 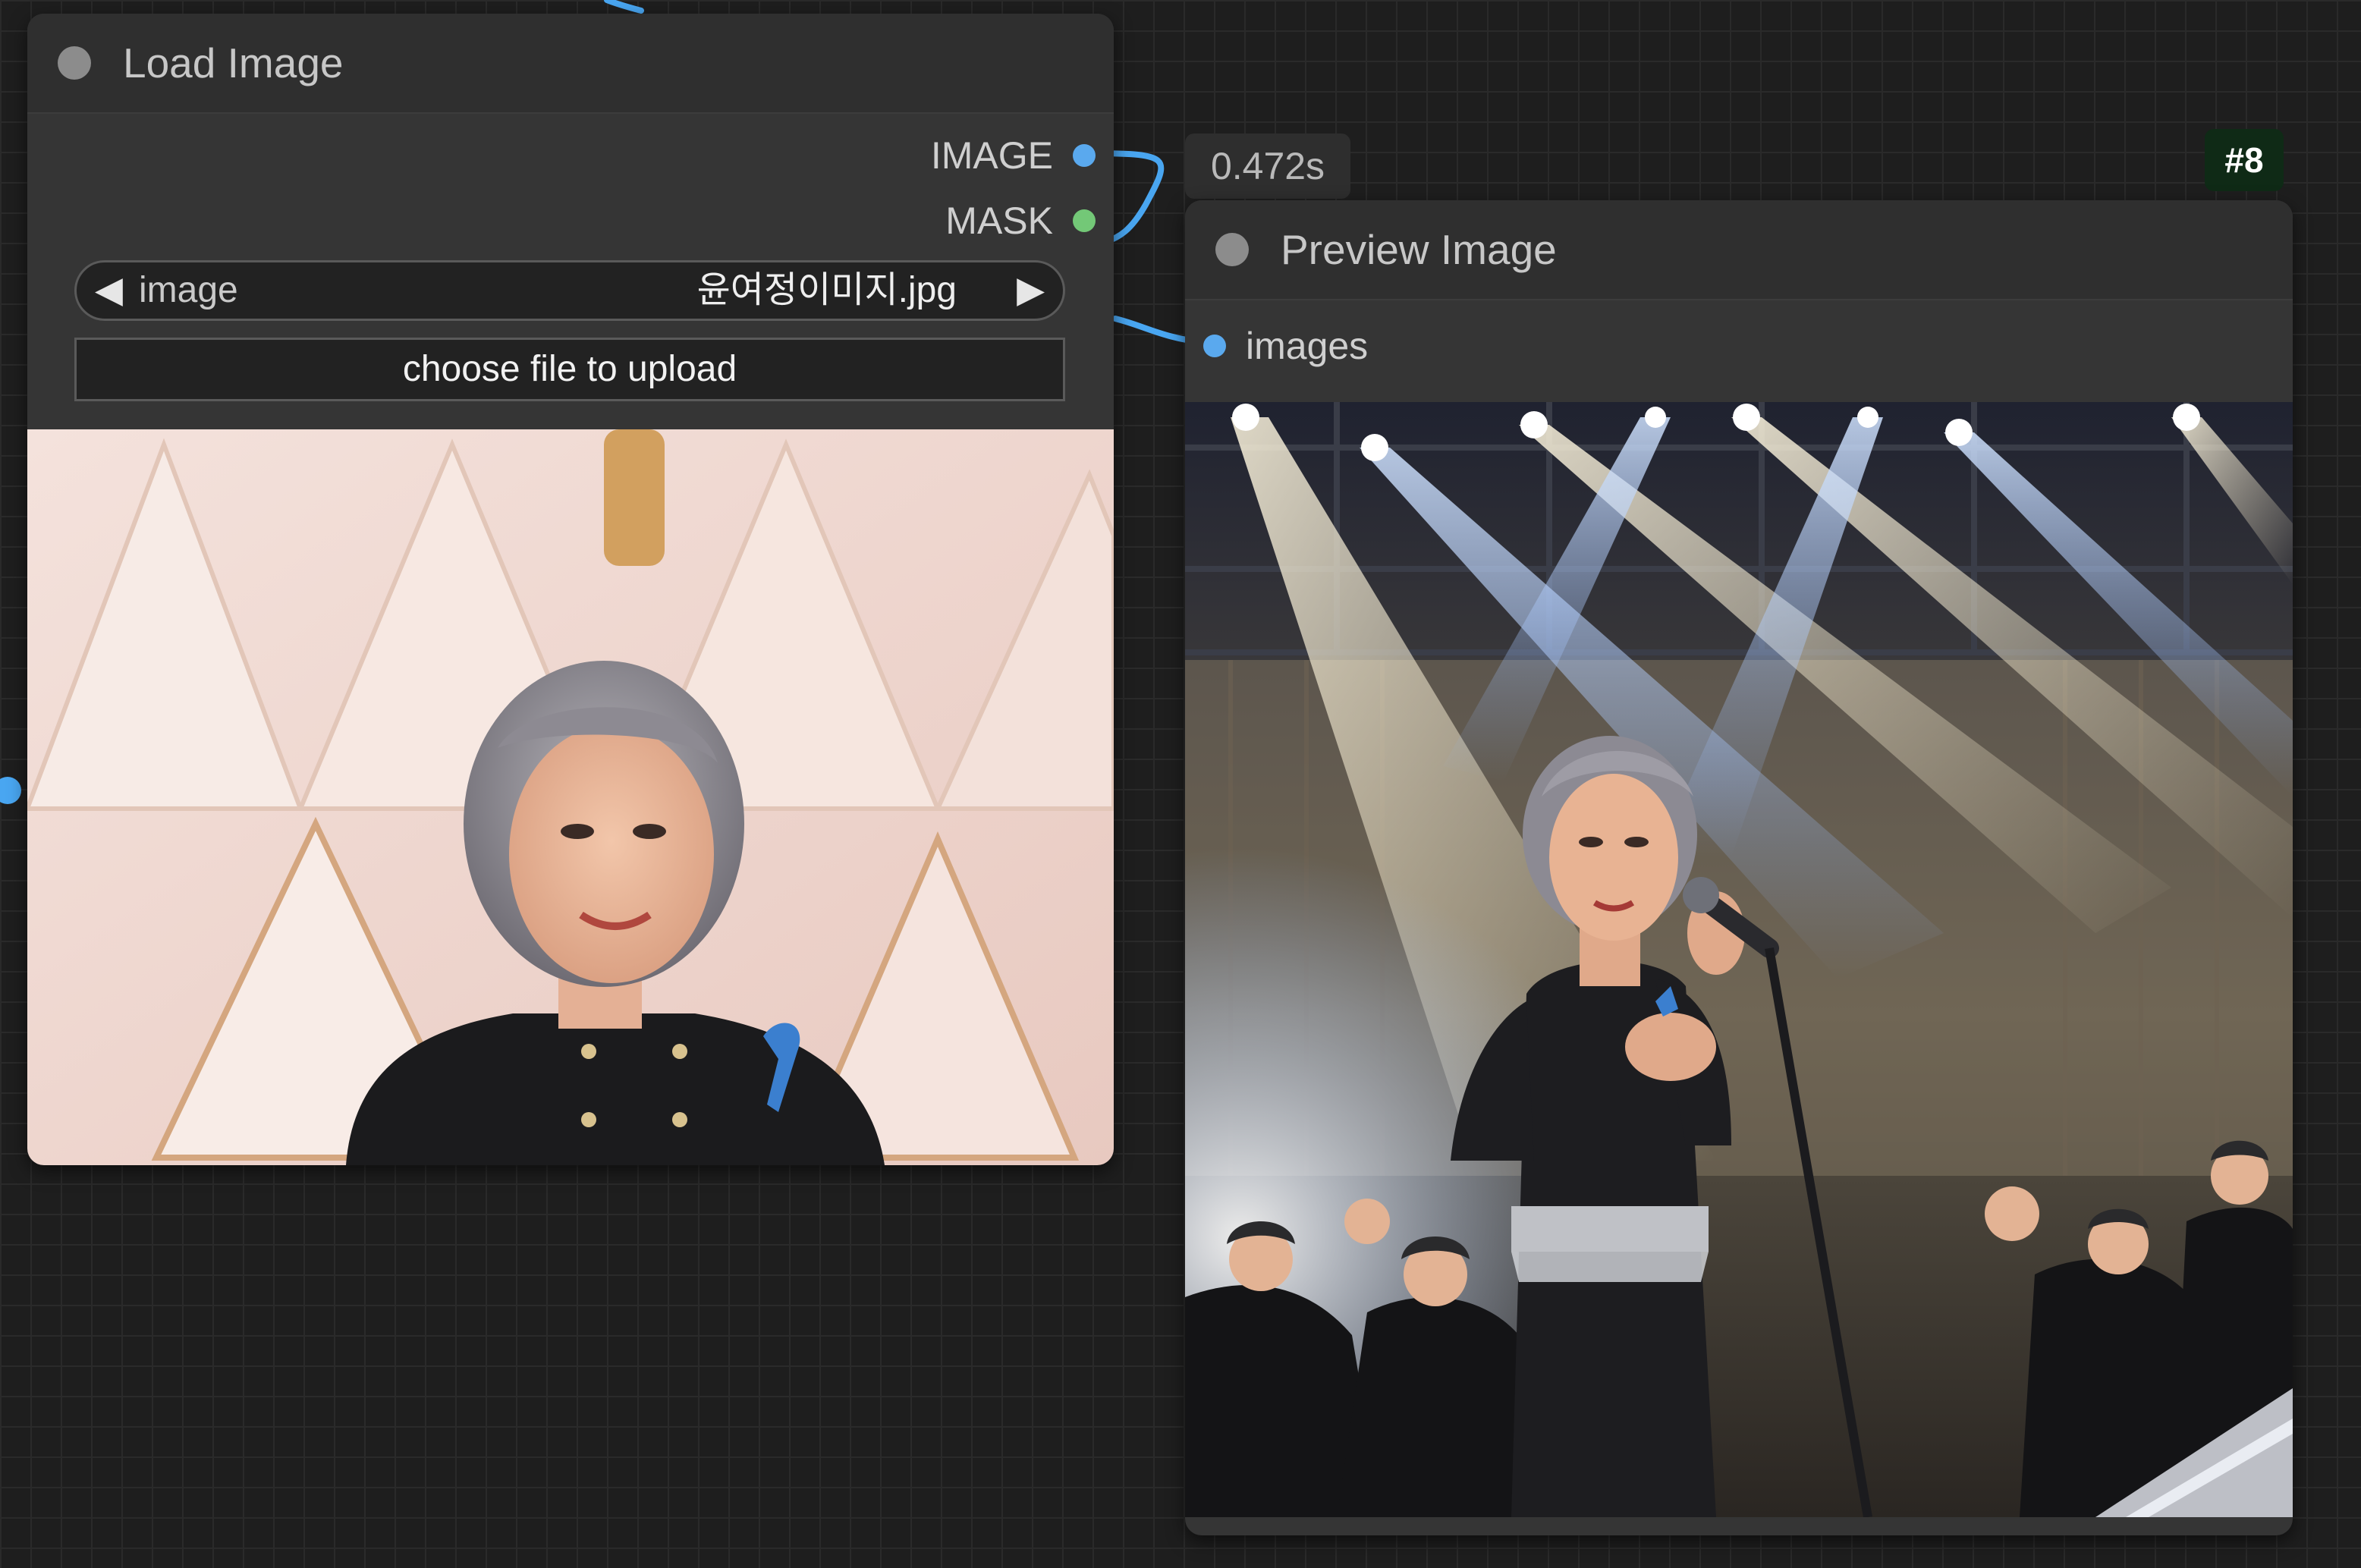 I want to click on input-slot-images: images, so click(x=1285, y=345).